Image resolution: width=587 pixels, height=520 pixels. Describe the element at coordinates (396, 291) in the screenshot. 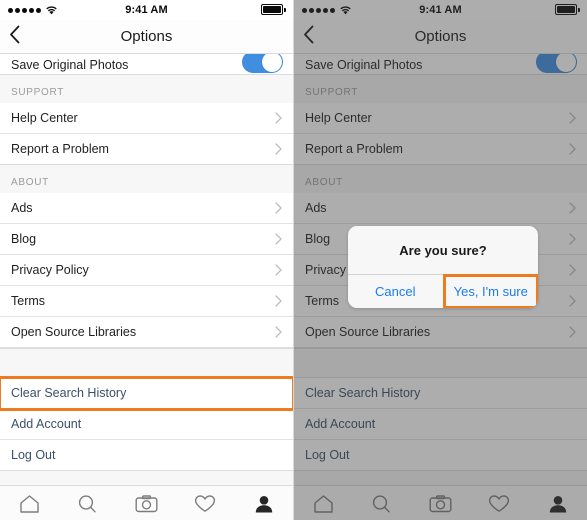

I see `cancel-button: Cancel` at that location.